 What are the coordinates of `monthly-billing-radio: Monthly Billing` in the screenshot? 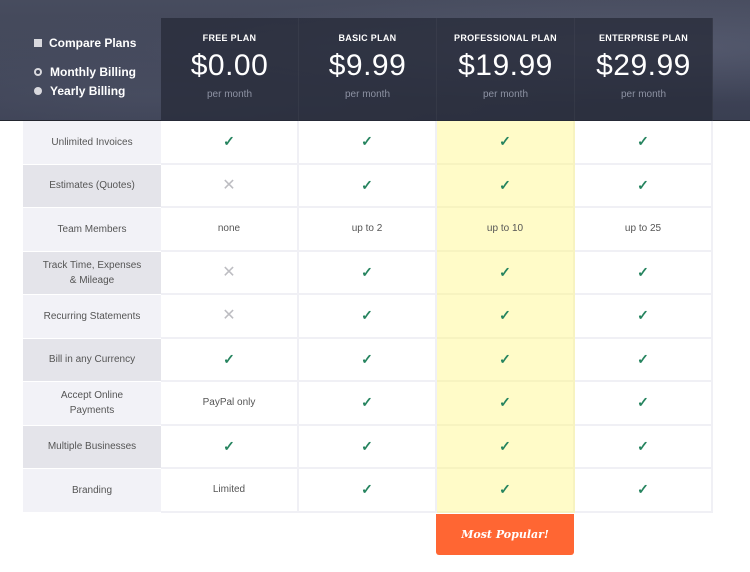 It's located at (85, 72).